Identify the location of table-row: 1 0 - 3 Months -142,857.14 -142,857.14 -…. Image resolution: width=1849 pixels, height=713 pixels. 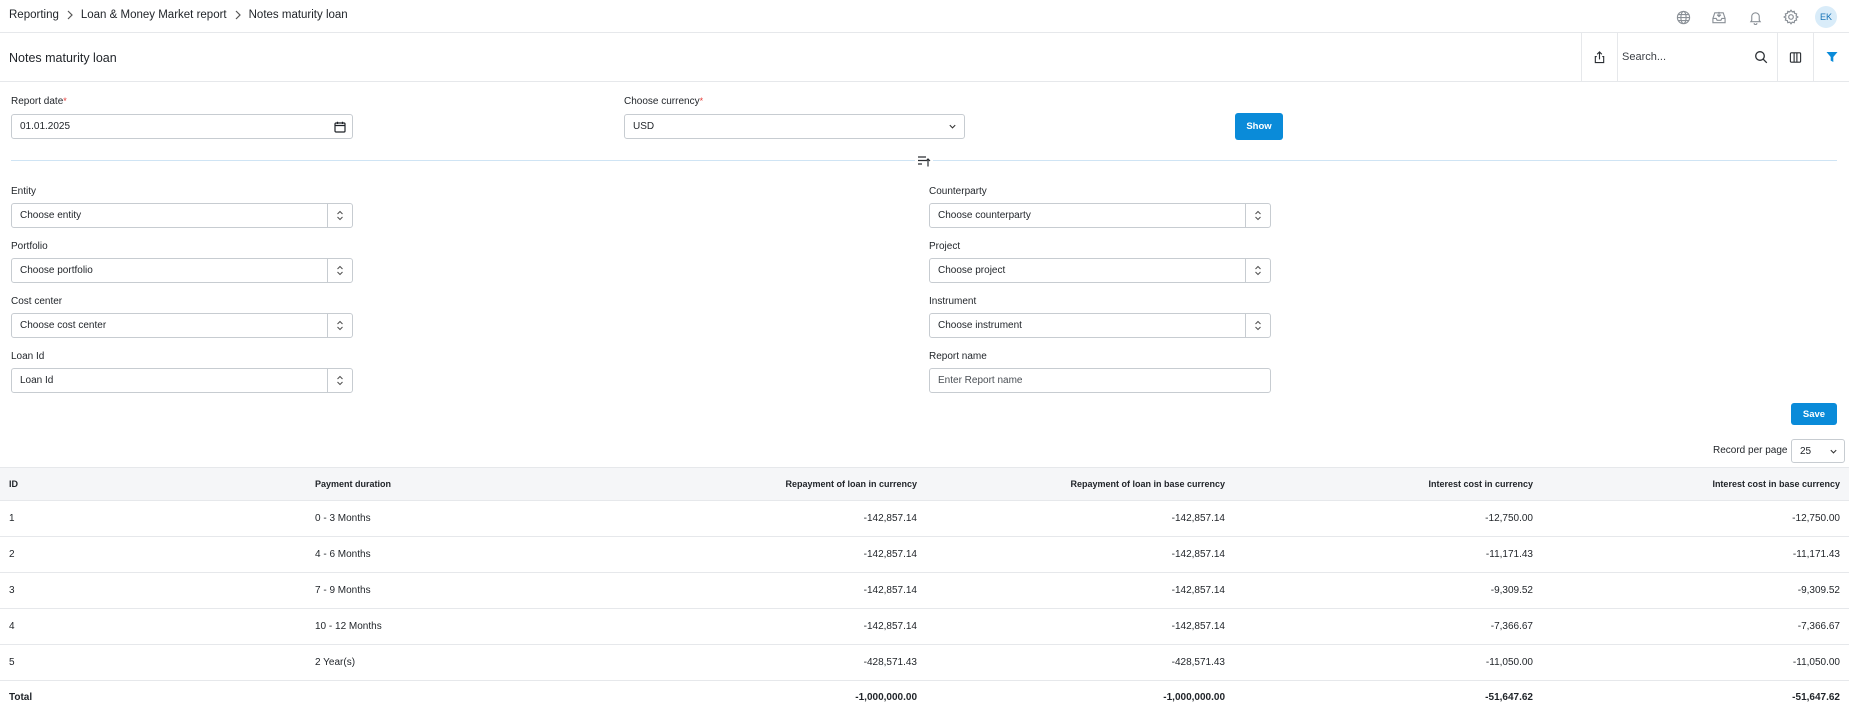
(924, 519).